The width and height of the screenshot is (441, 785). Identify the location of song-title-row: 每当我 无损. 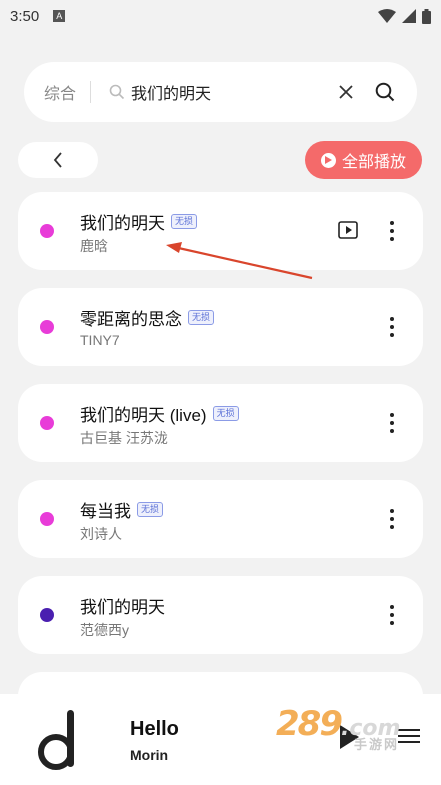
(122, 509).